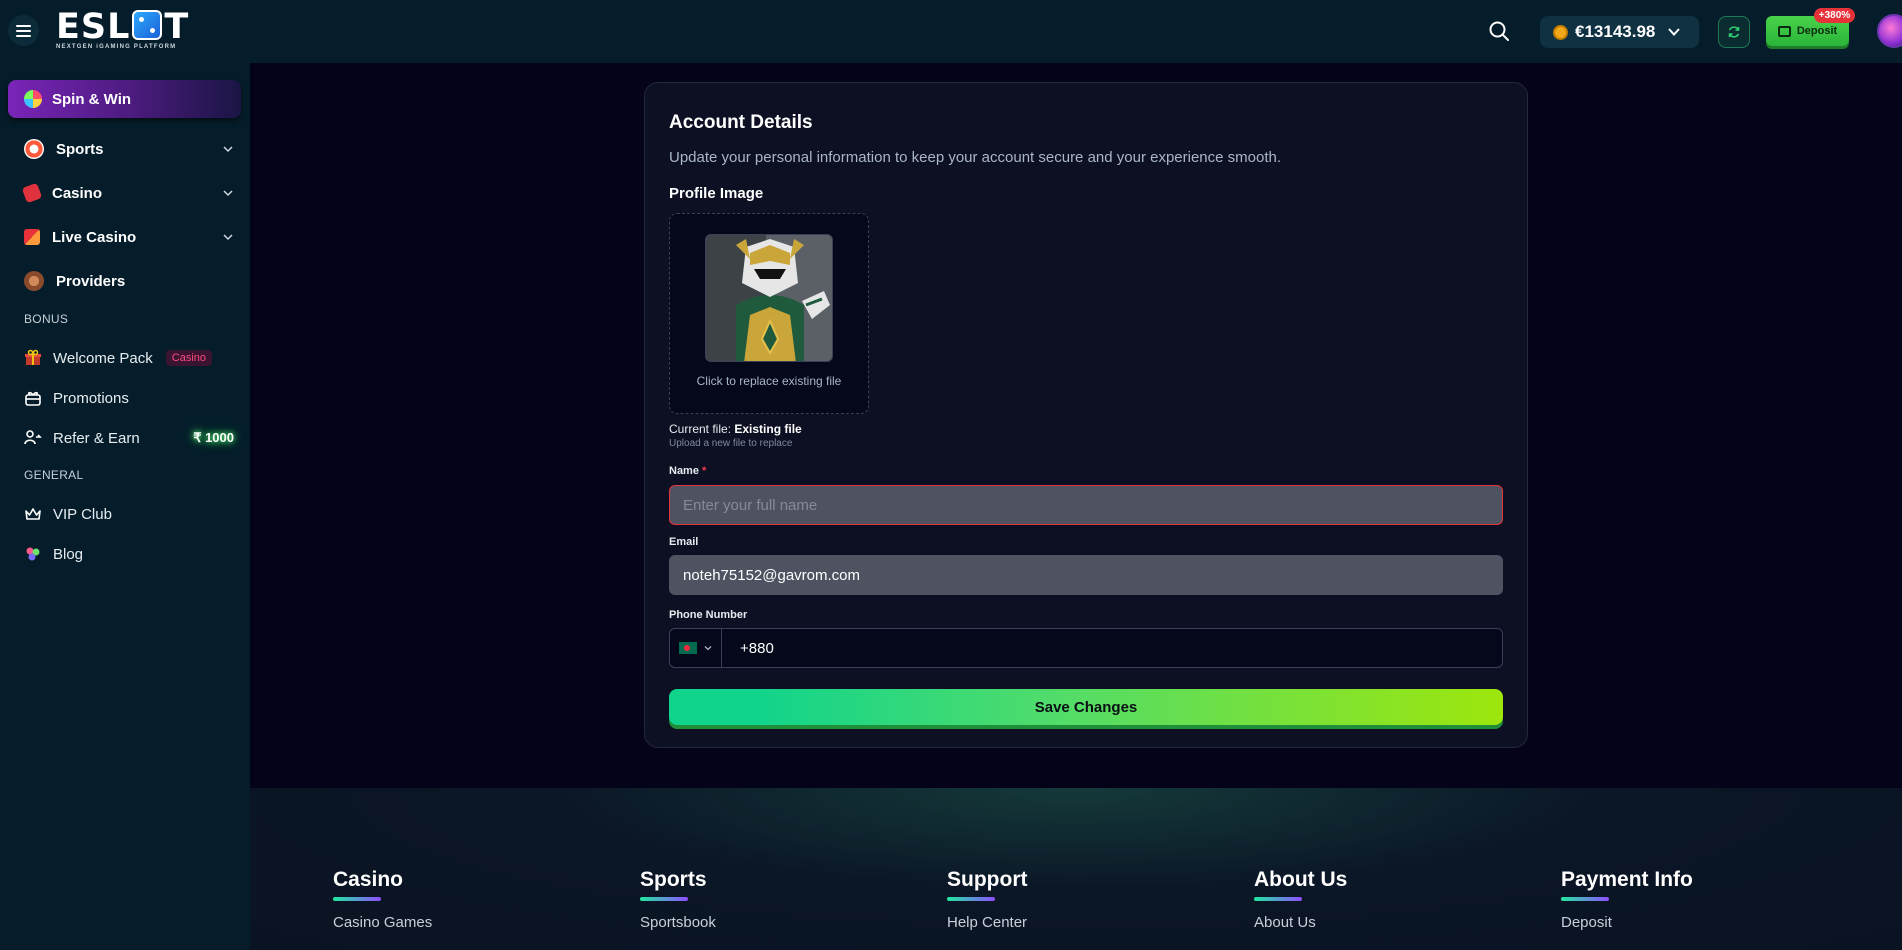  Describe the element at coordinates (96, 438) in the screenshot. I see `sidebar-item-label: Refer & Earn` at that location.